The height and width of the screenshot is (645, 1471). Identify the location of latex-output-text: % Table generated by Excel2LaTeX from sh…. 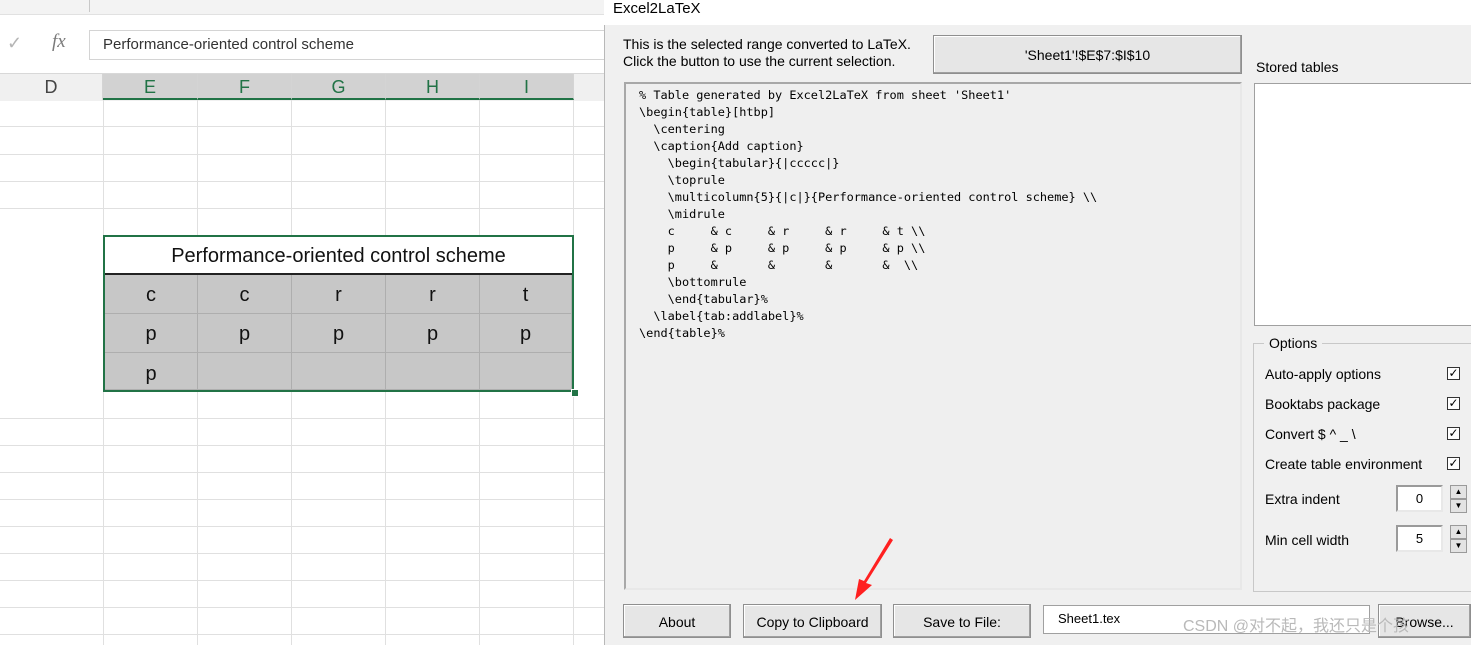
(868, 214).